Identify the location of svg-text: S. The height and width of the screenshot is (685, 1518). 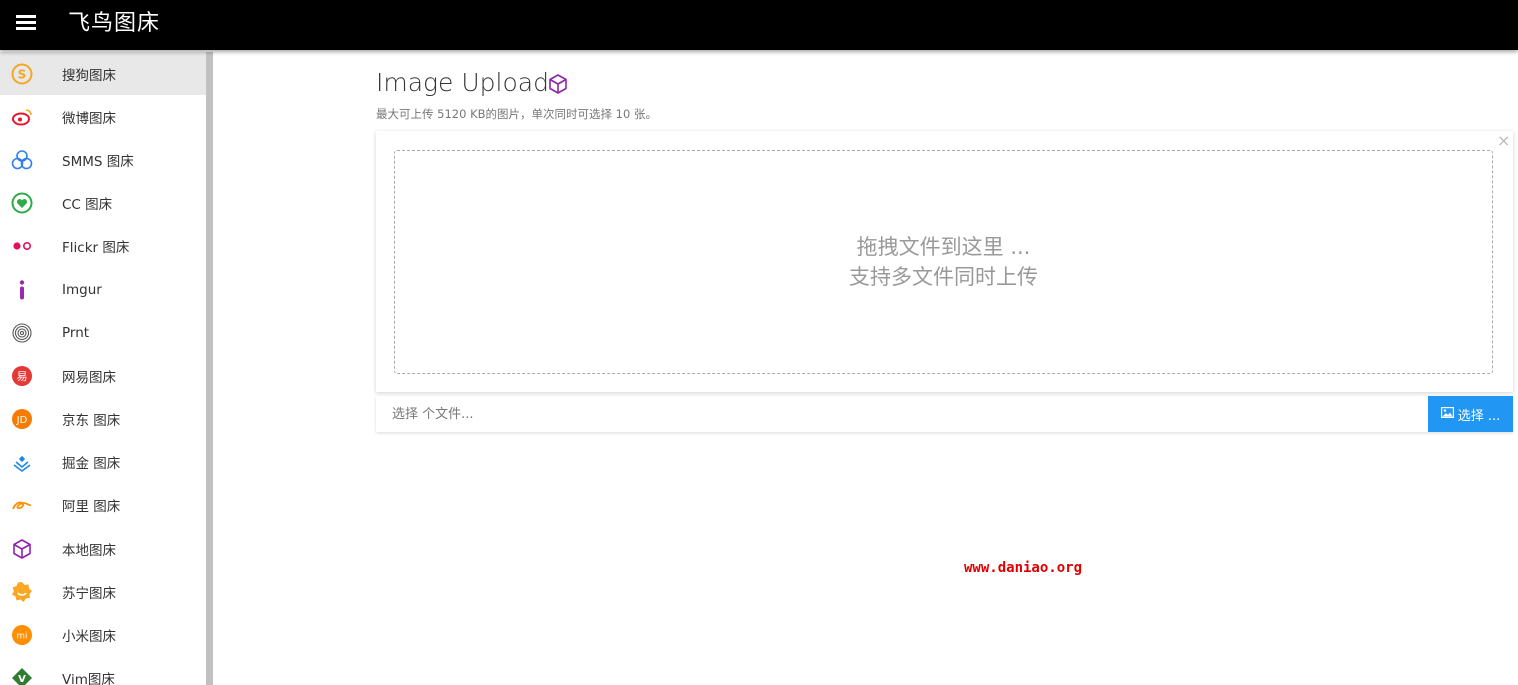
(22, 74).